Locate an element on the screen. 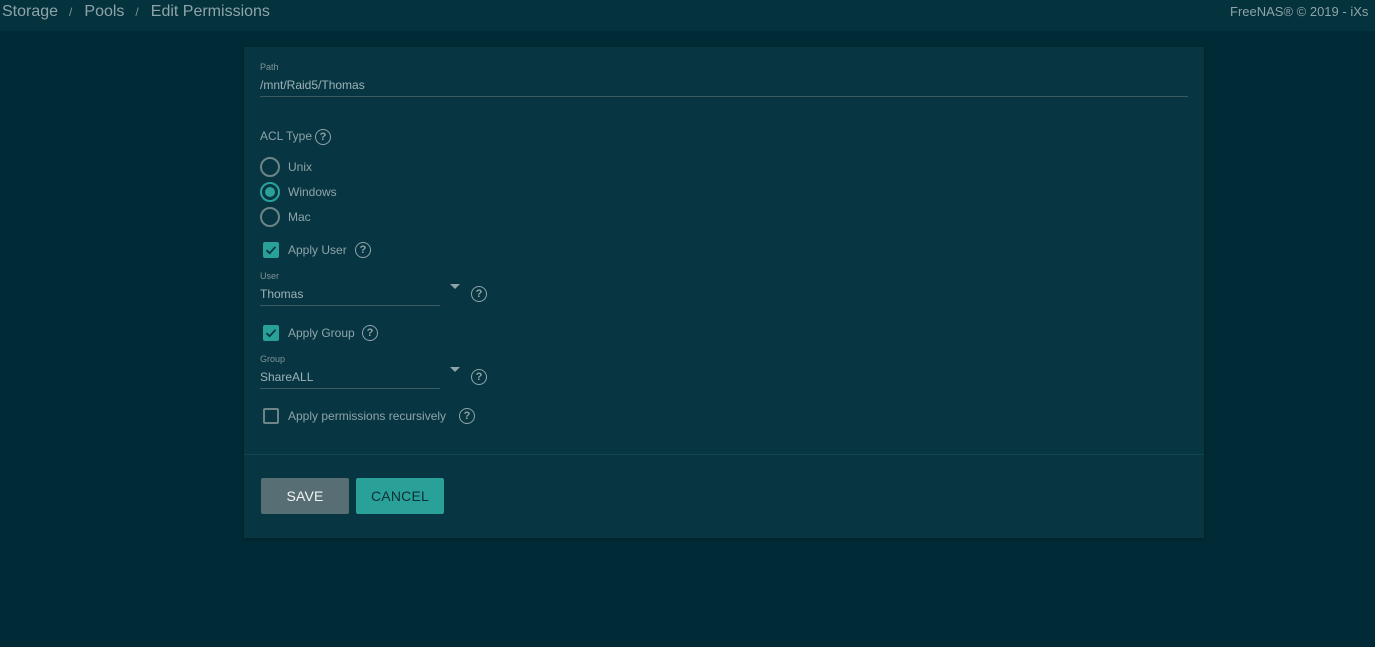 Image resolution: width=1375 pixels, height=647 pixels. radio-mac is located at coordinates (270, 217).